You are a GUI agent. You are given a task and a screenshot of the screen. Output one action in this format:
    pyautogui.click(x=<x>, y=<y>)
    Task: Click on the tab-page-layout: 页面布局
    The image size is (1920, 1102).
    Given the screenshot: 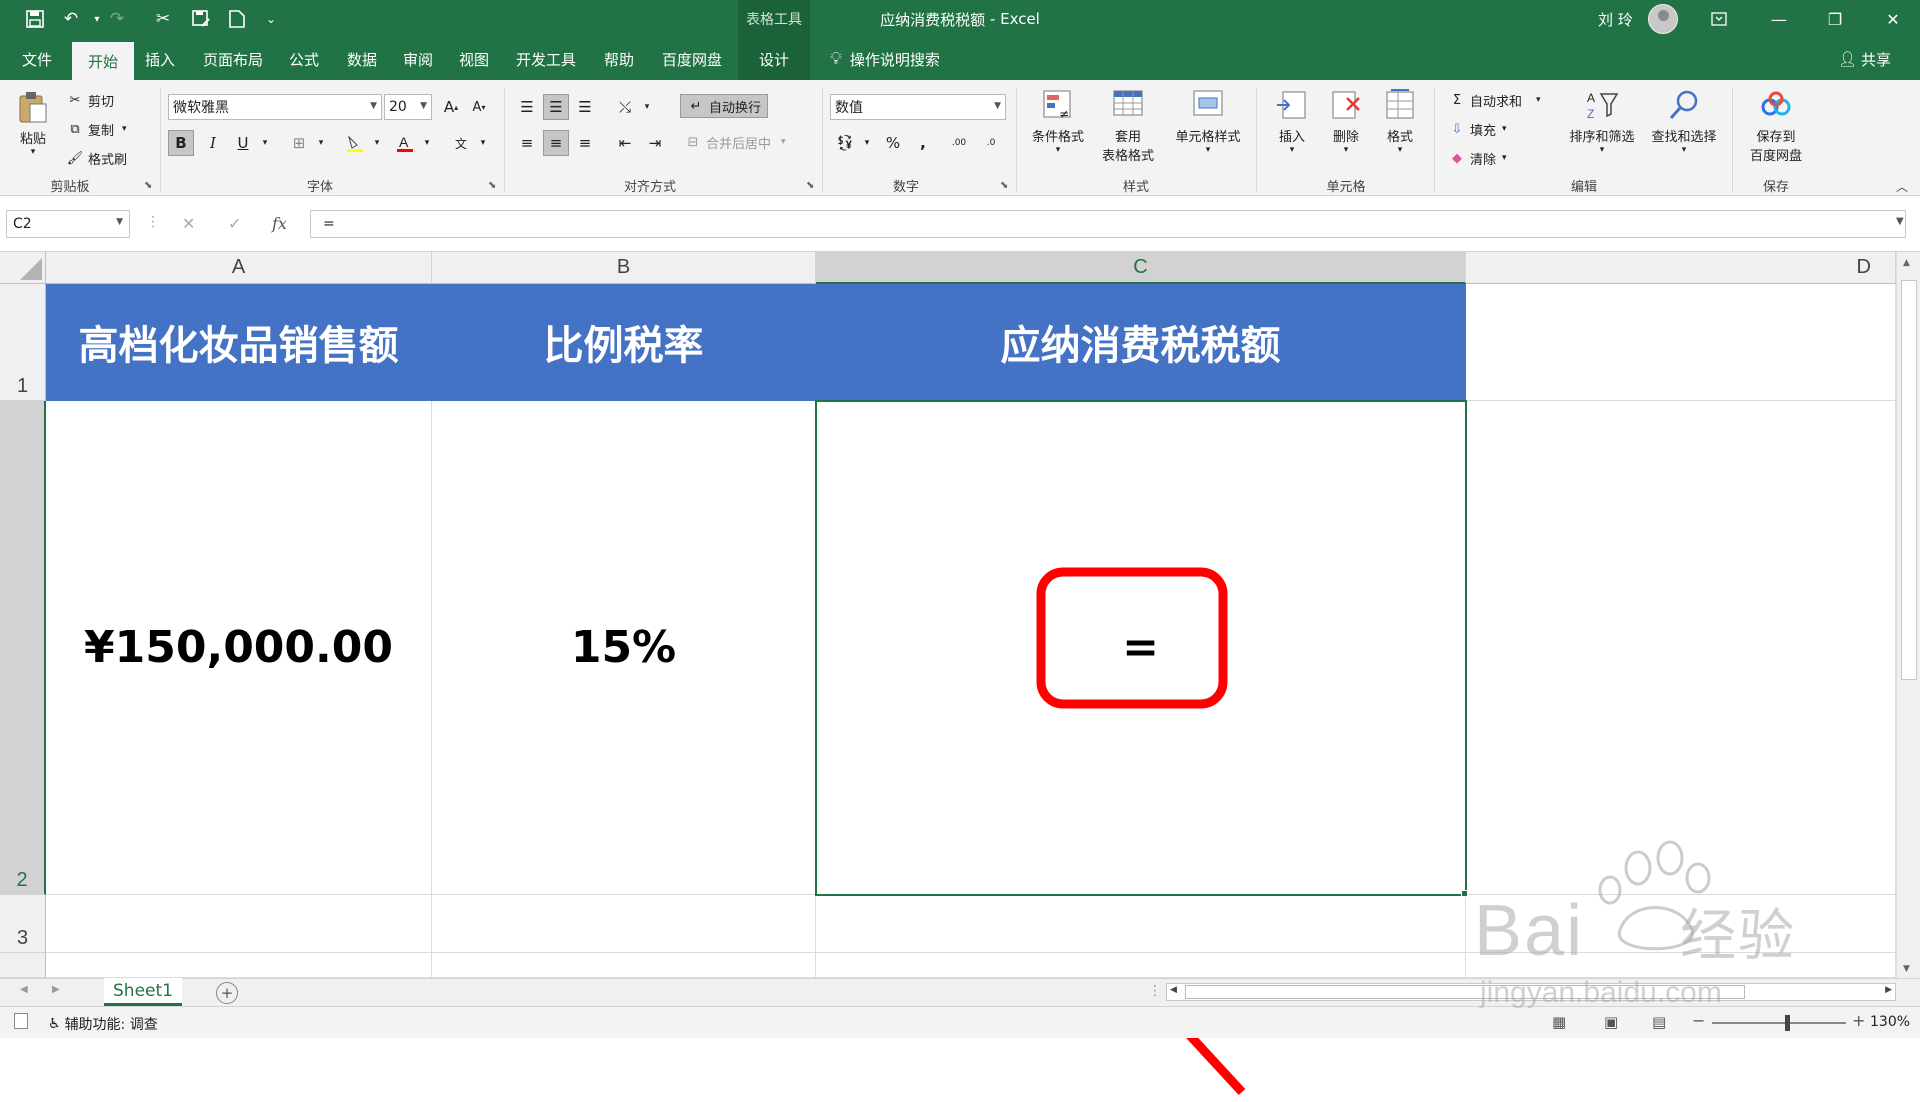 What is the action you would take?
    pyautogui.click(x=233, y=59)
    